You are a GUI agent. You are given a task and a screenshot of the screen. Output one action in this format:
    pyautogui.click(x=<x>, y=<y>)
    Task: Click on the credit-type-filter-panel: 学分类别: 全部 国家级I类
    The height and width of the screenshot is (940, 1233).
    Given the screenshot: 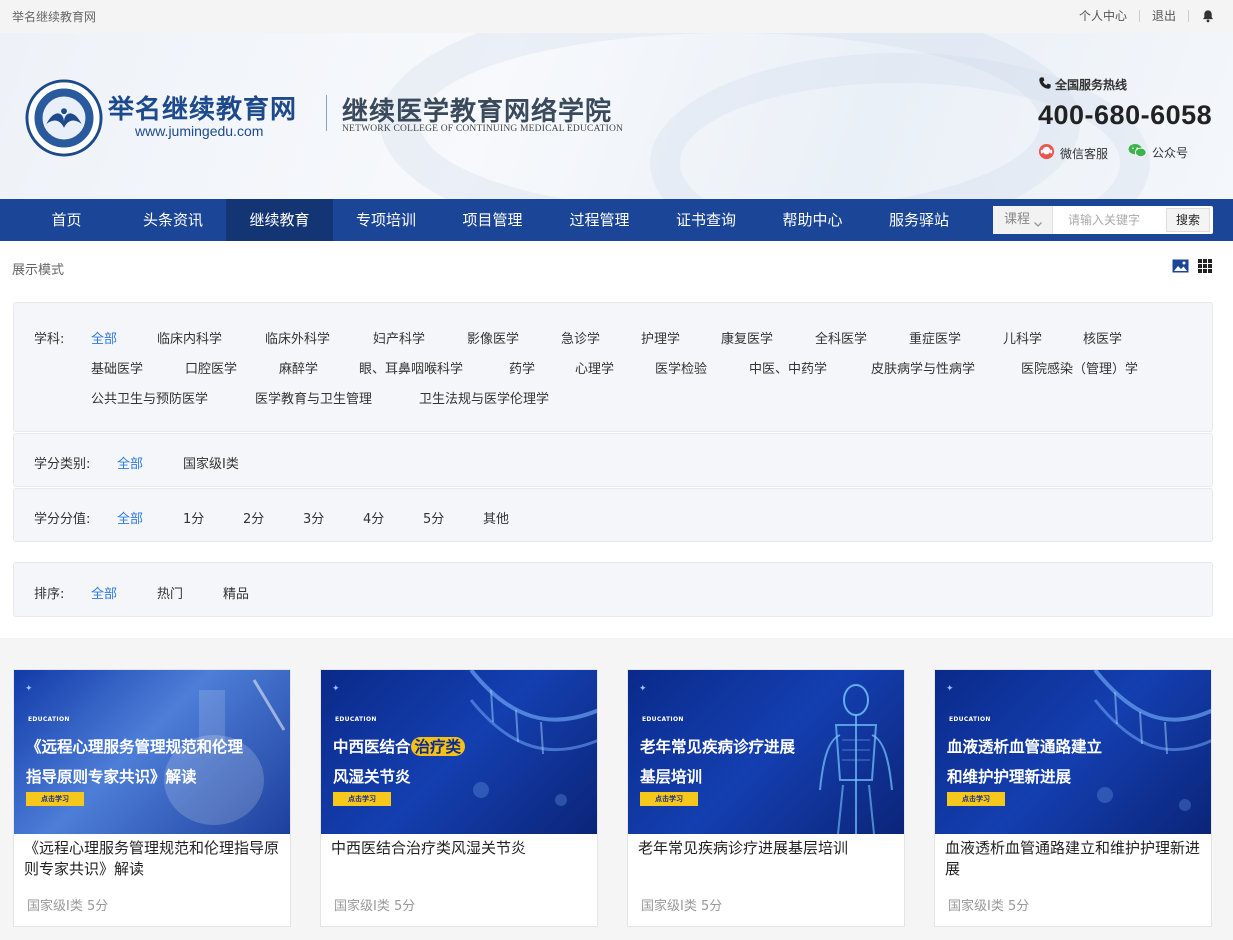 What is the action you would take?
    pyautogui.click(x=613, y=460)
    